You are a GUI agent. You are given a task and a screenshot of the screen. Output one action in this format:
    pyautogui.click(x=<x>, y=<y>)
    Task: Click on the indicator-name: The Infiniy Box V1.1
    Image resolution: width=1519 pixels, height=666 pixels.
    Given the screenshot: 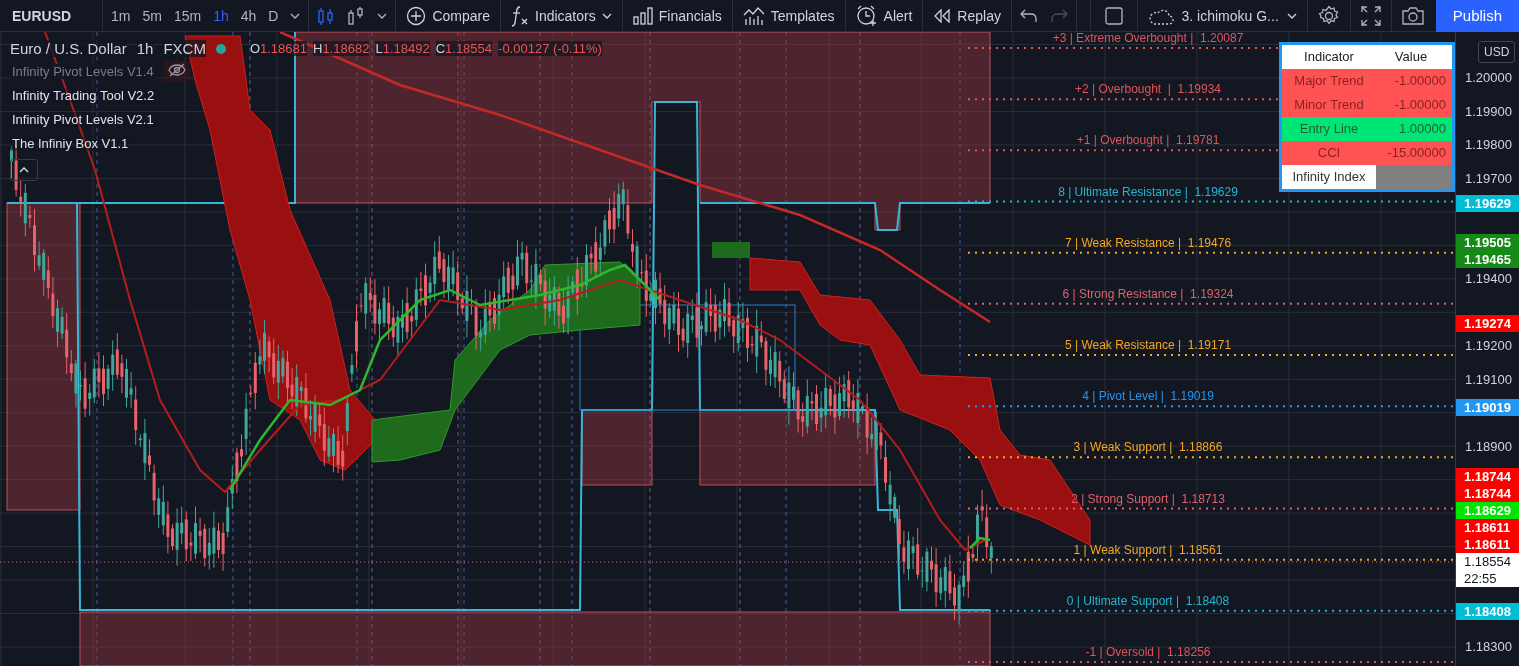 What is the action you would take?
    pyautogui.click(x=70, y=143)
    